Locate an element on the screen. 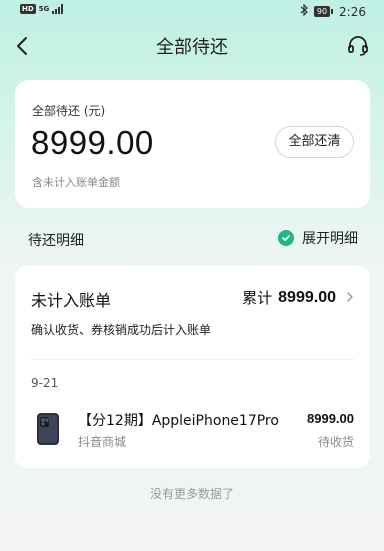  no-more-data-label: 没有更多数据了 is located at coordinates (191, 494).